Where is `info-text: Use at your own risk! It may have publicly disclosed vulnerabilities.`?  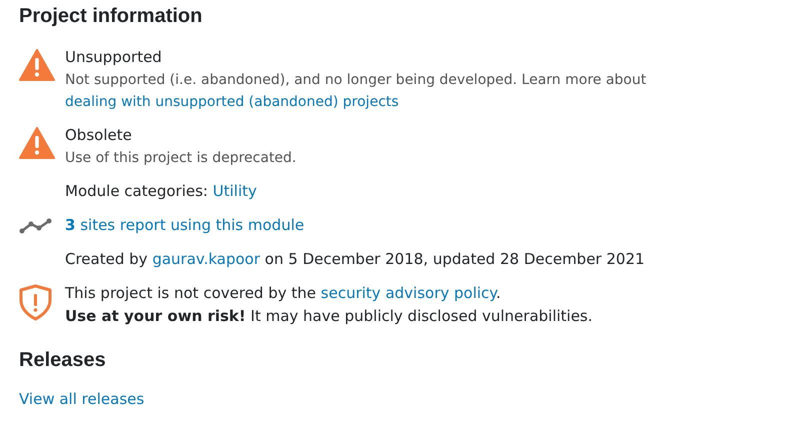 info-text: Use at your own risk! It may have publicly disclosed vulnerabilities. is located at coordinates (329, 316).